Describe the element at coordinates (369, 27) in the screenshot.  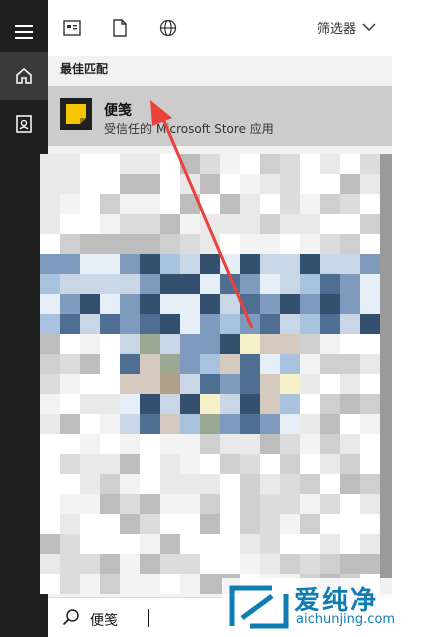
I see `chevron-down-icon` at that location.